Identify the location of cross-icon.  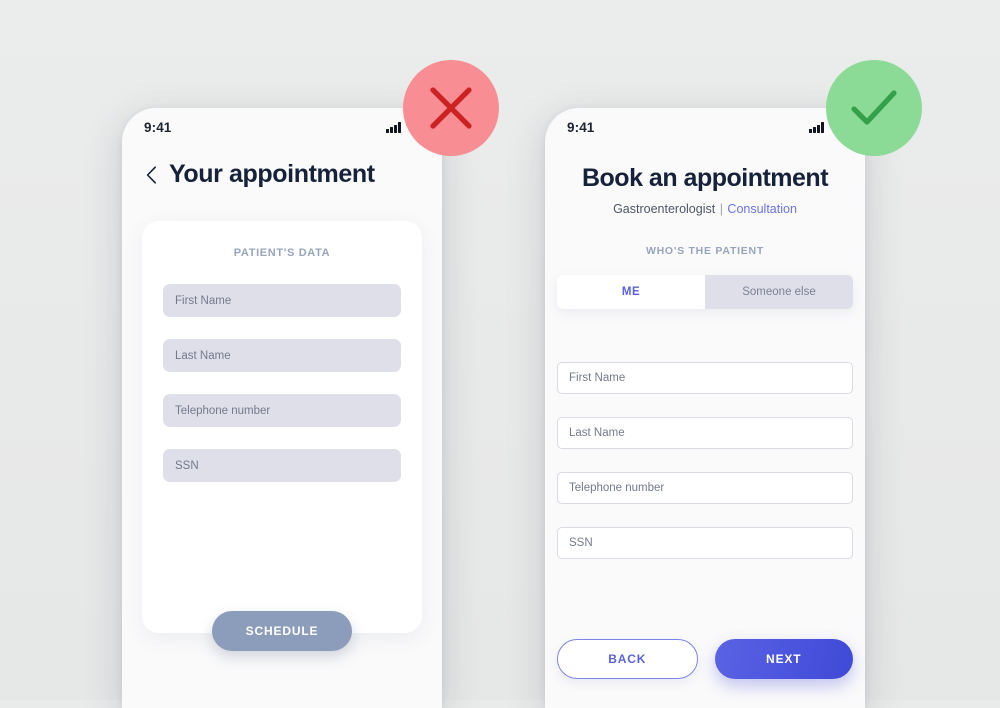
(451, 108).